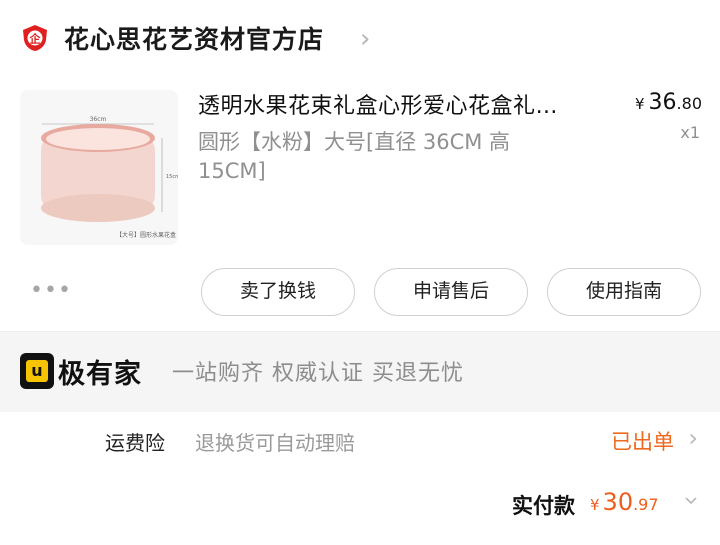 The width and height of the screenshot is (720, 545). I want to click on store-header: 企 花心思花艺资材官方店 ›, so click(360, 39).